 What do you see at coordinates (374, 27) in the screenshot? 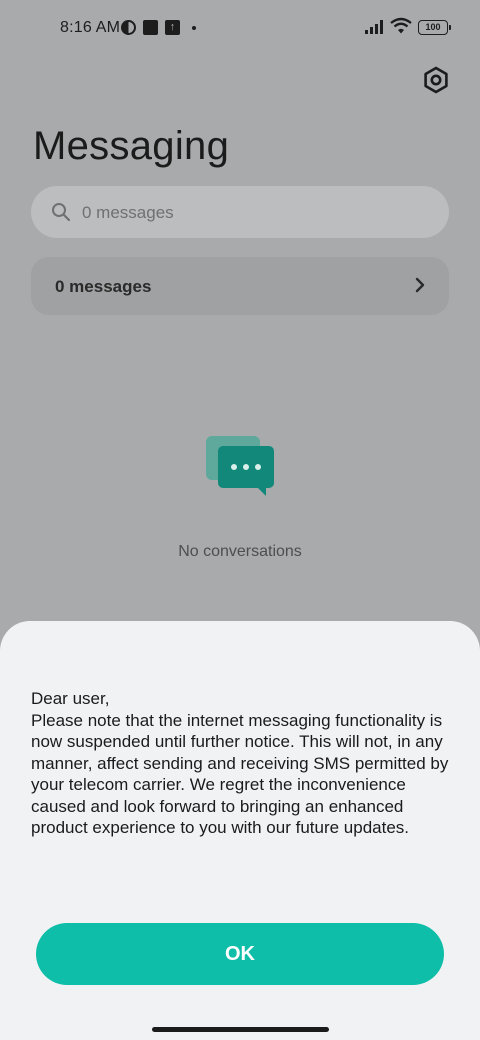
I see `signal-icon` at bounding box center [374, 27].